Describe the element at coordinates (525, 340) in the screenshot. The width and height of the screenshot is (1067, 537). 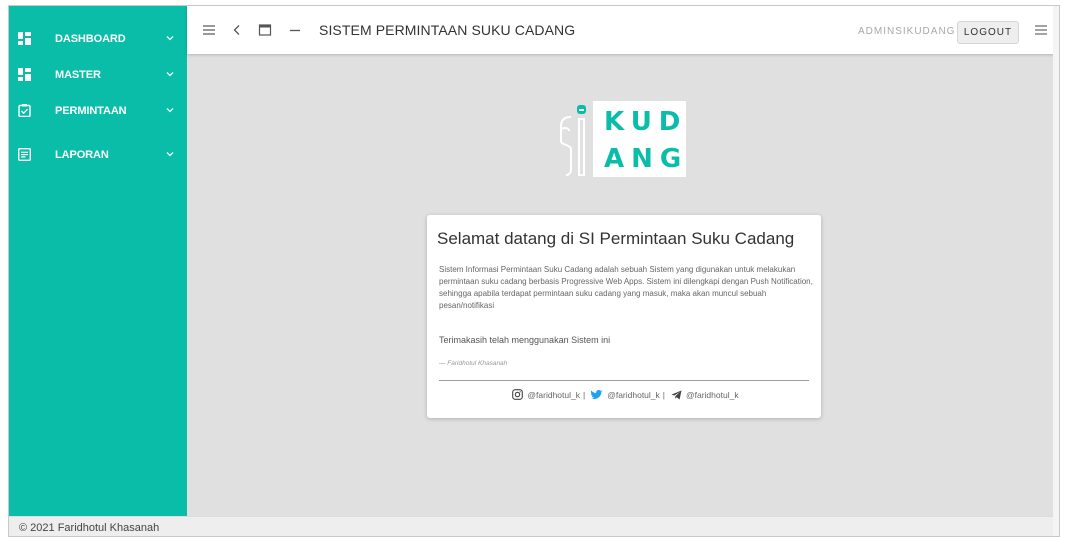
I see `thanks-text: Terimakasih telah menggunakan Sistem ini` at that location.